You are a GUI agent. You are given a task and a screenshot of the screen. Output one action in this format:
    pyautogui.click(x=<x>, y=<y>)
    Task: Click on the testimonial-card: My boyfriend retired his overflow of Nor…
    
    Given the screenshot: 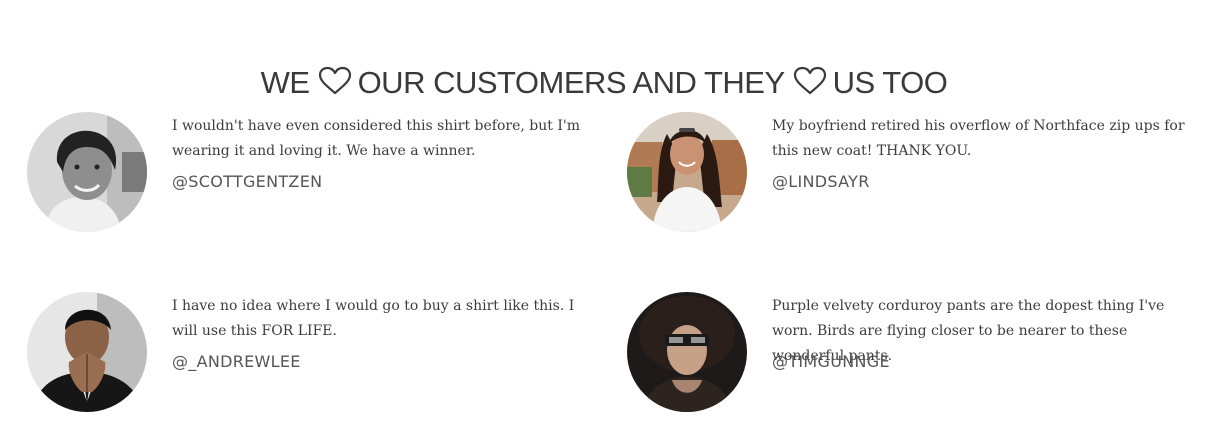 What is the action you would take?
    pyautogui.click(x=907, y=177)
    